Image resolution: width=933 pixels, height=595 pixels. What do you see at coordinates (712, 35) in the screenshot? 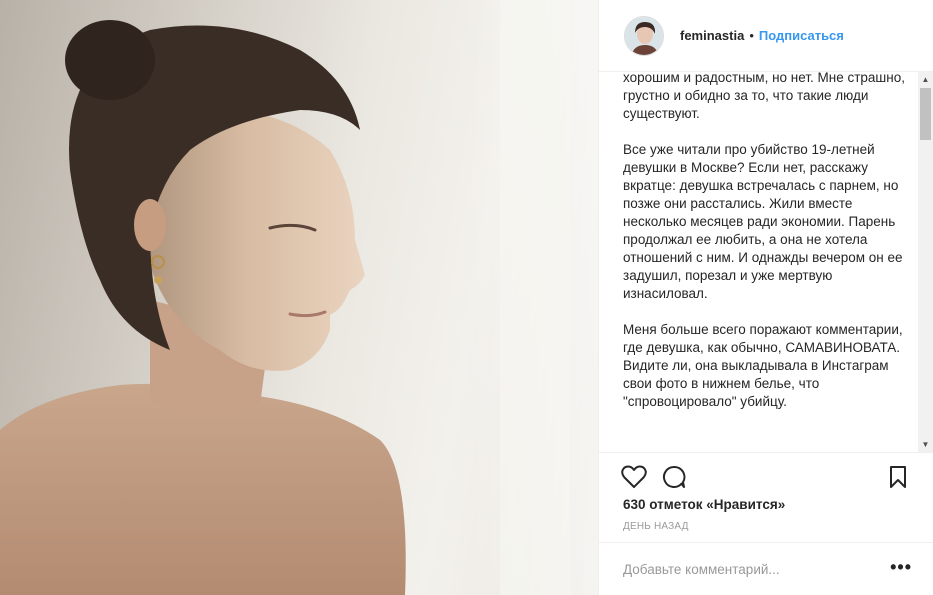
I see `username-link: feminastia` at bounding box center [712, 35].